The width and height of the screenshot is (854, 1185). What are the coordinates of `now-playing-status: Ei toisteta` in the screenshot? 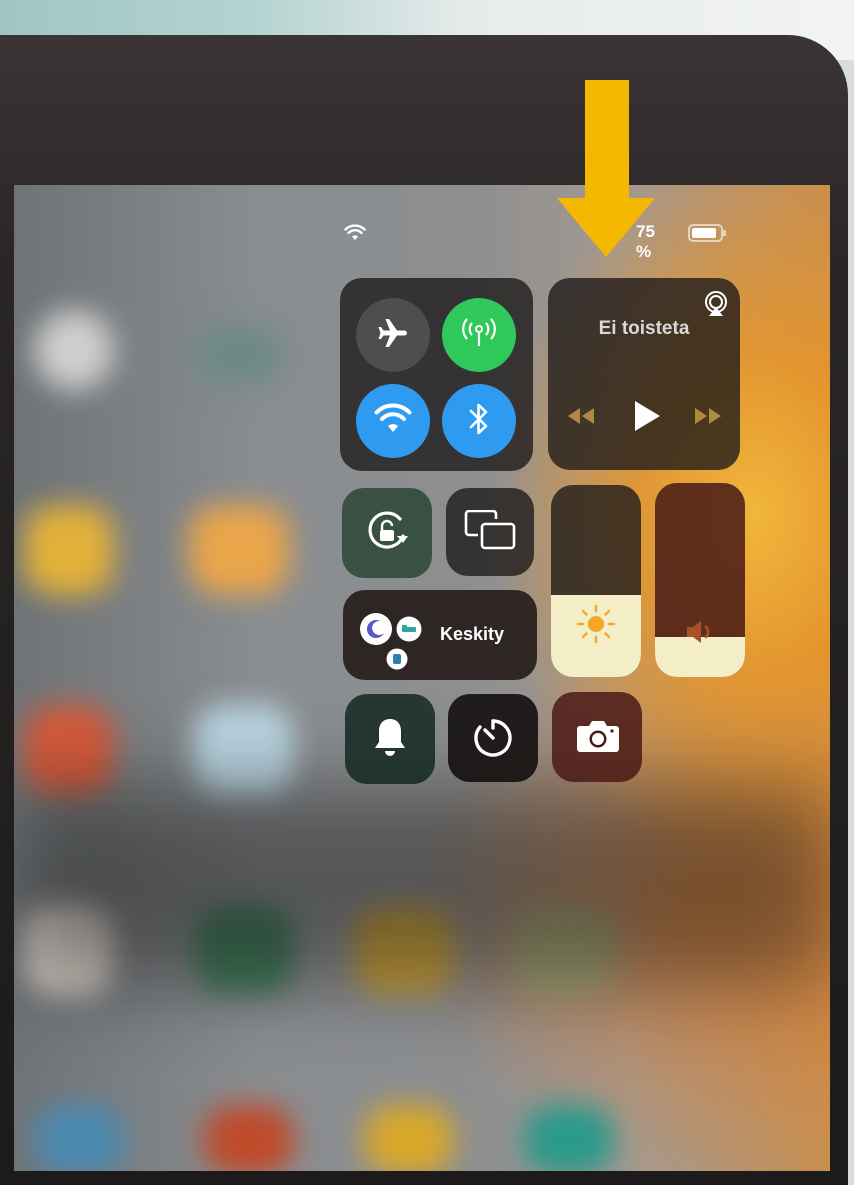 It's located at (644, 328).